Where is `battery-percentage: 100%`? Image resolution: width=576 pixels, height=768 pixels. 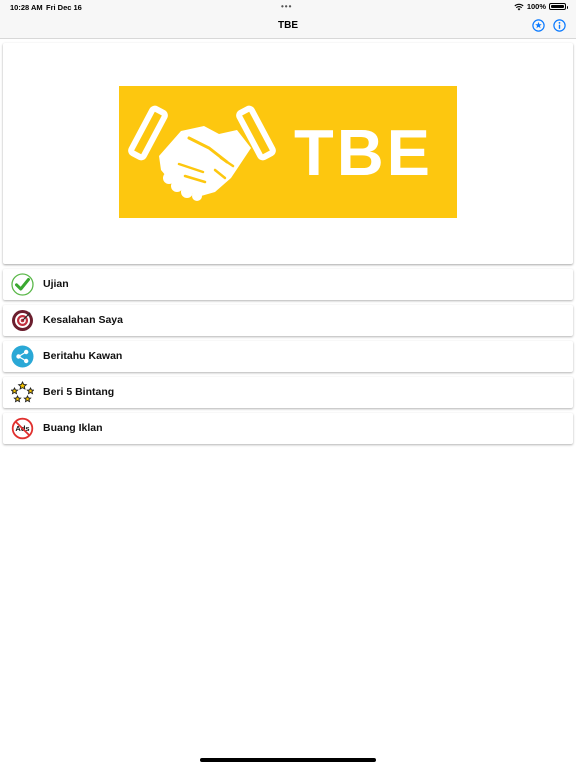
battery-percentage: 100% is located at coordinates (536, 6).